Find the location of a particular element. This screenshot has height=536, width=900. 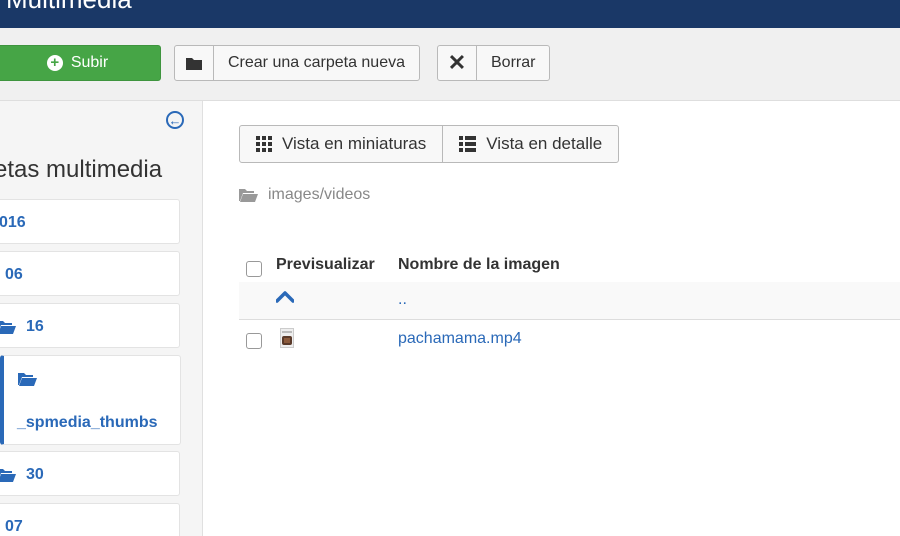

delete-button: ✕ Borrar is located at coordinates (494, 63).